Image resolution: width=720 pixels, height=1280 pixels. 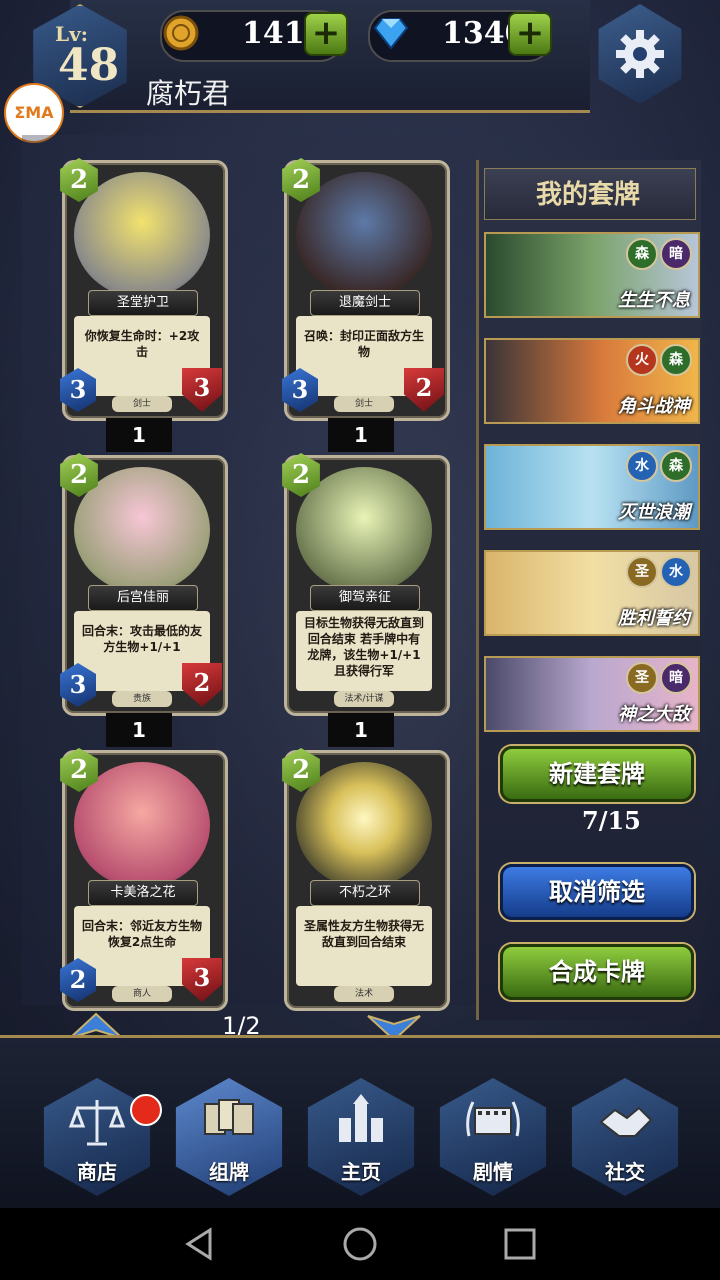 I want to click on deck-count: 7/15, so click(x=611, y=820).